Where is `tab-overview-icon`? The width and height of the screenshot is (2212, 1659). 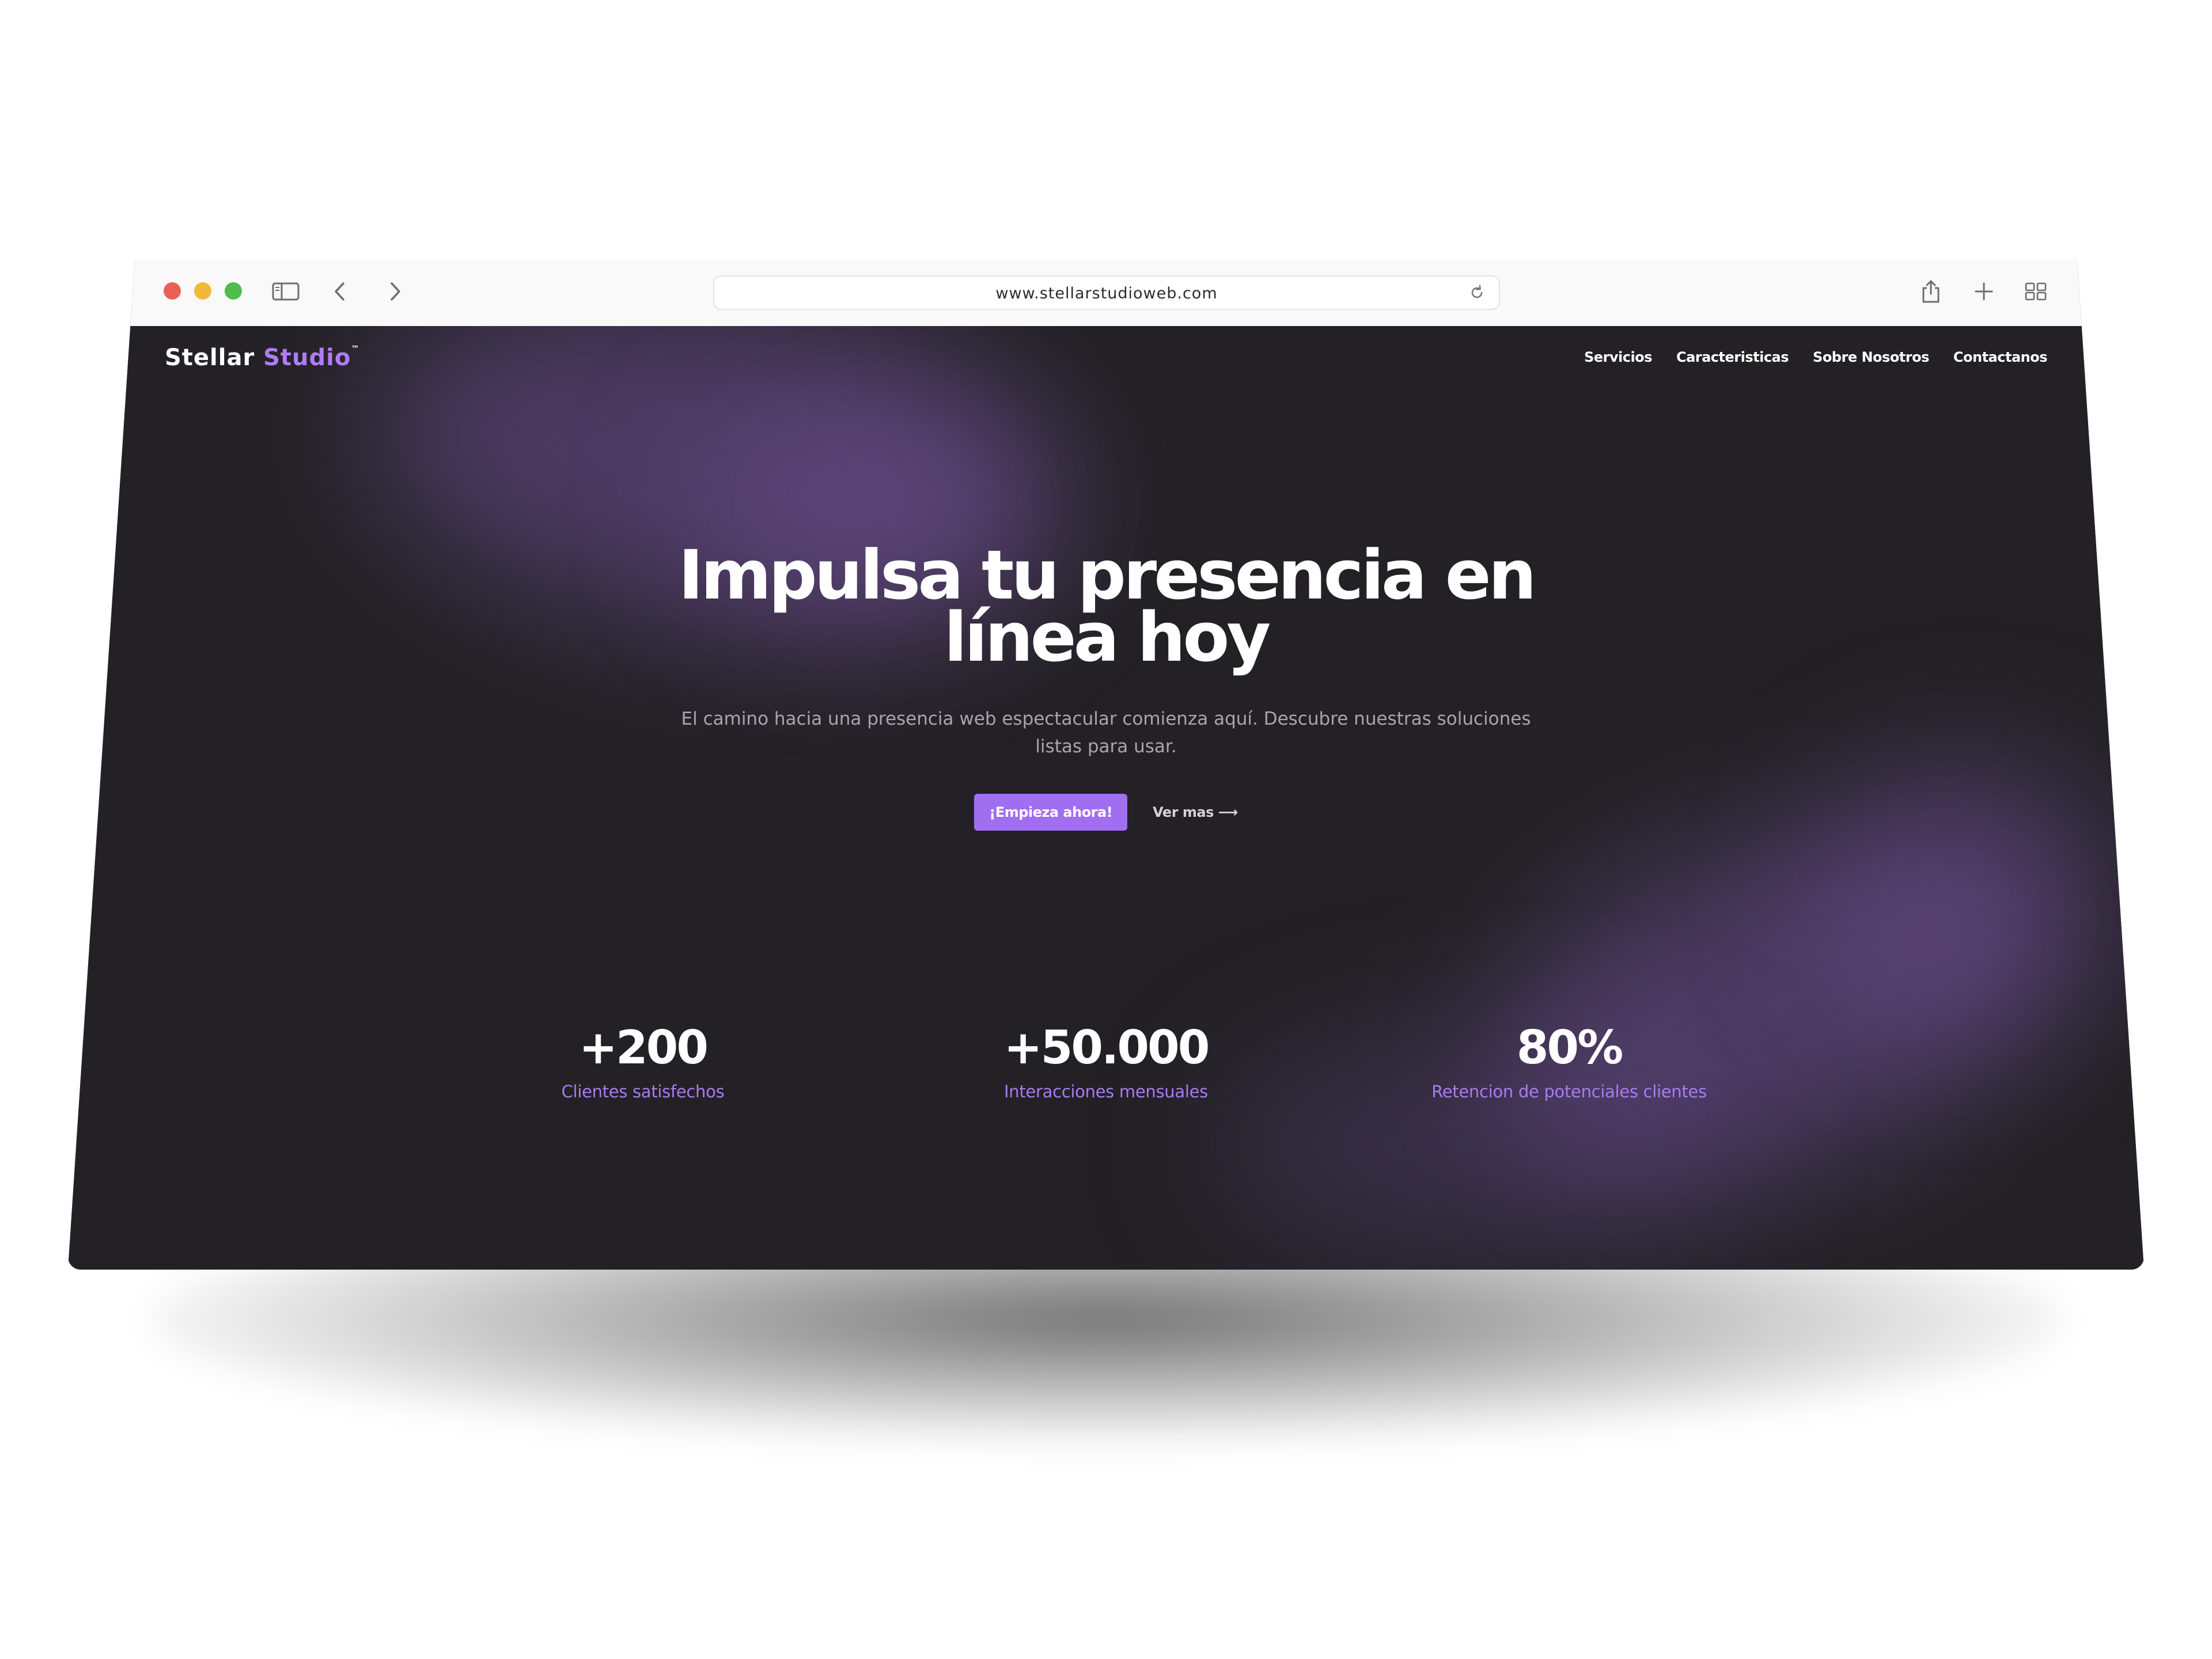 tab-overview-icon is located at coordinates (2036, 291).